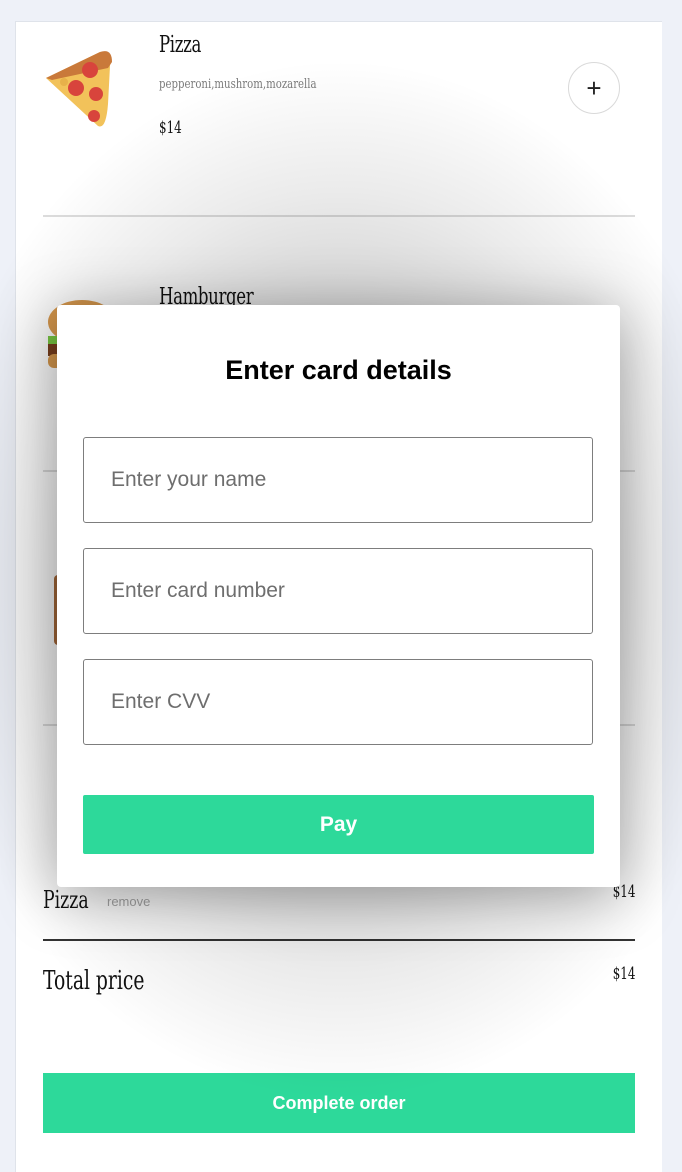 This screenshot has height=1172, width=682. Describe the element at coordinates (339, 985) in the screenshot. I see `cart-total: Total price $14` at that location.